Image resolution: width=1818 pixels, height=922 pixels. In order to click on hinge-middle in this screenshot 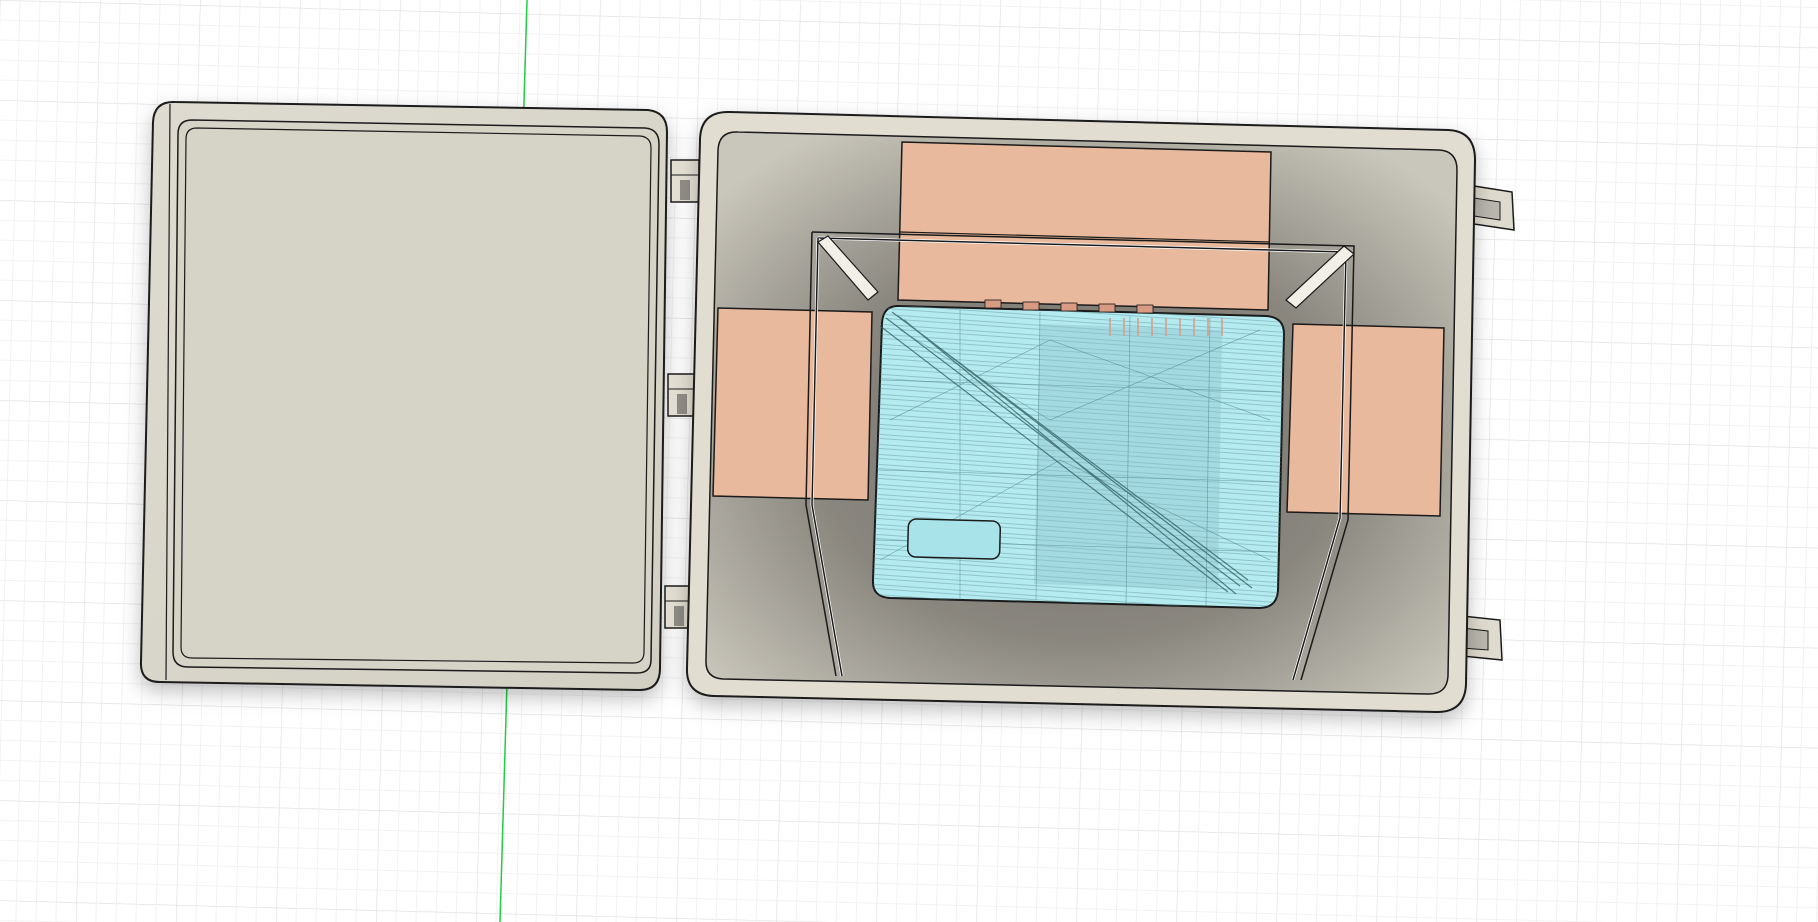, I will do `click(682, 395)`.